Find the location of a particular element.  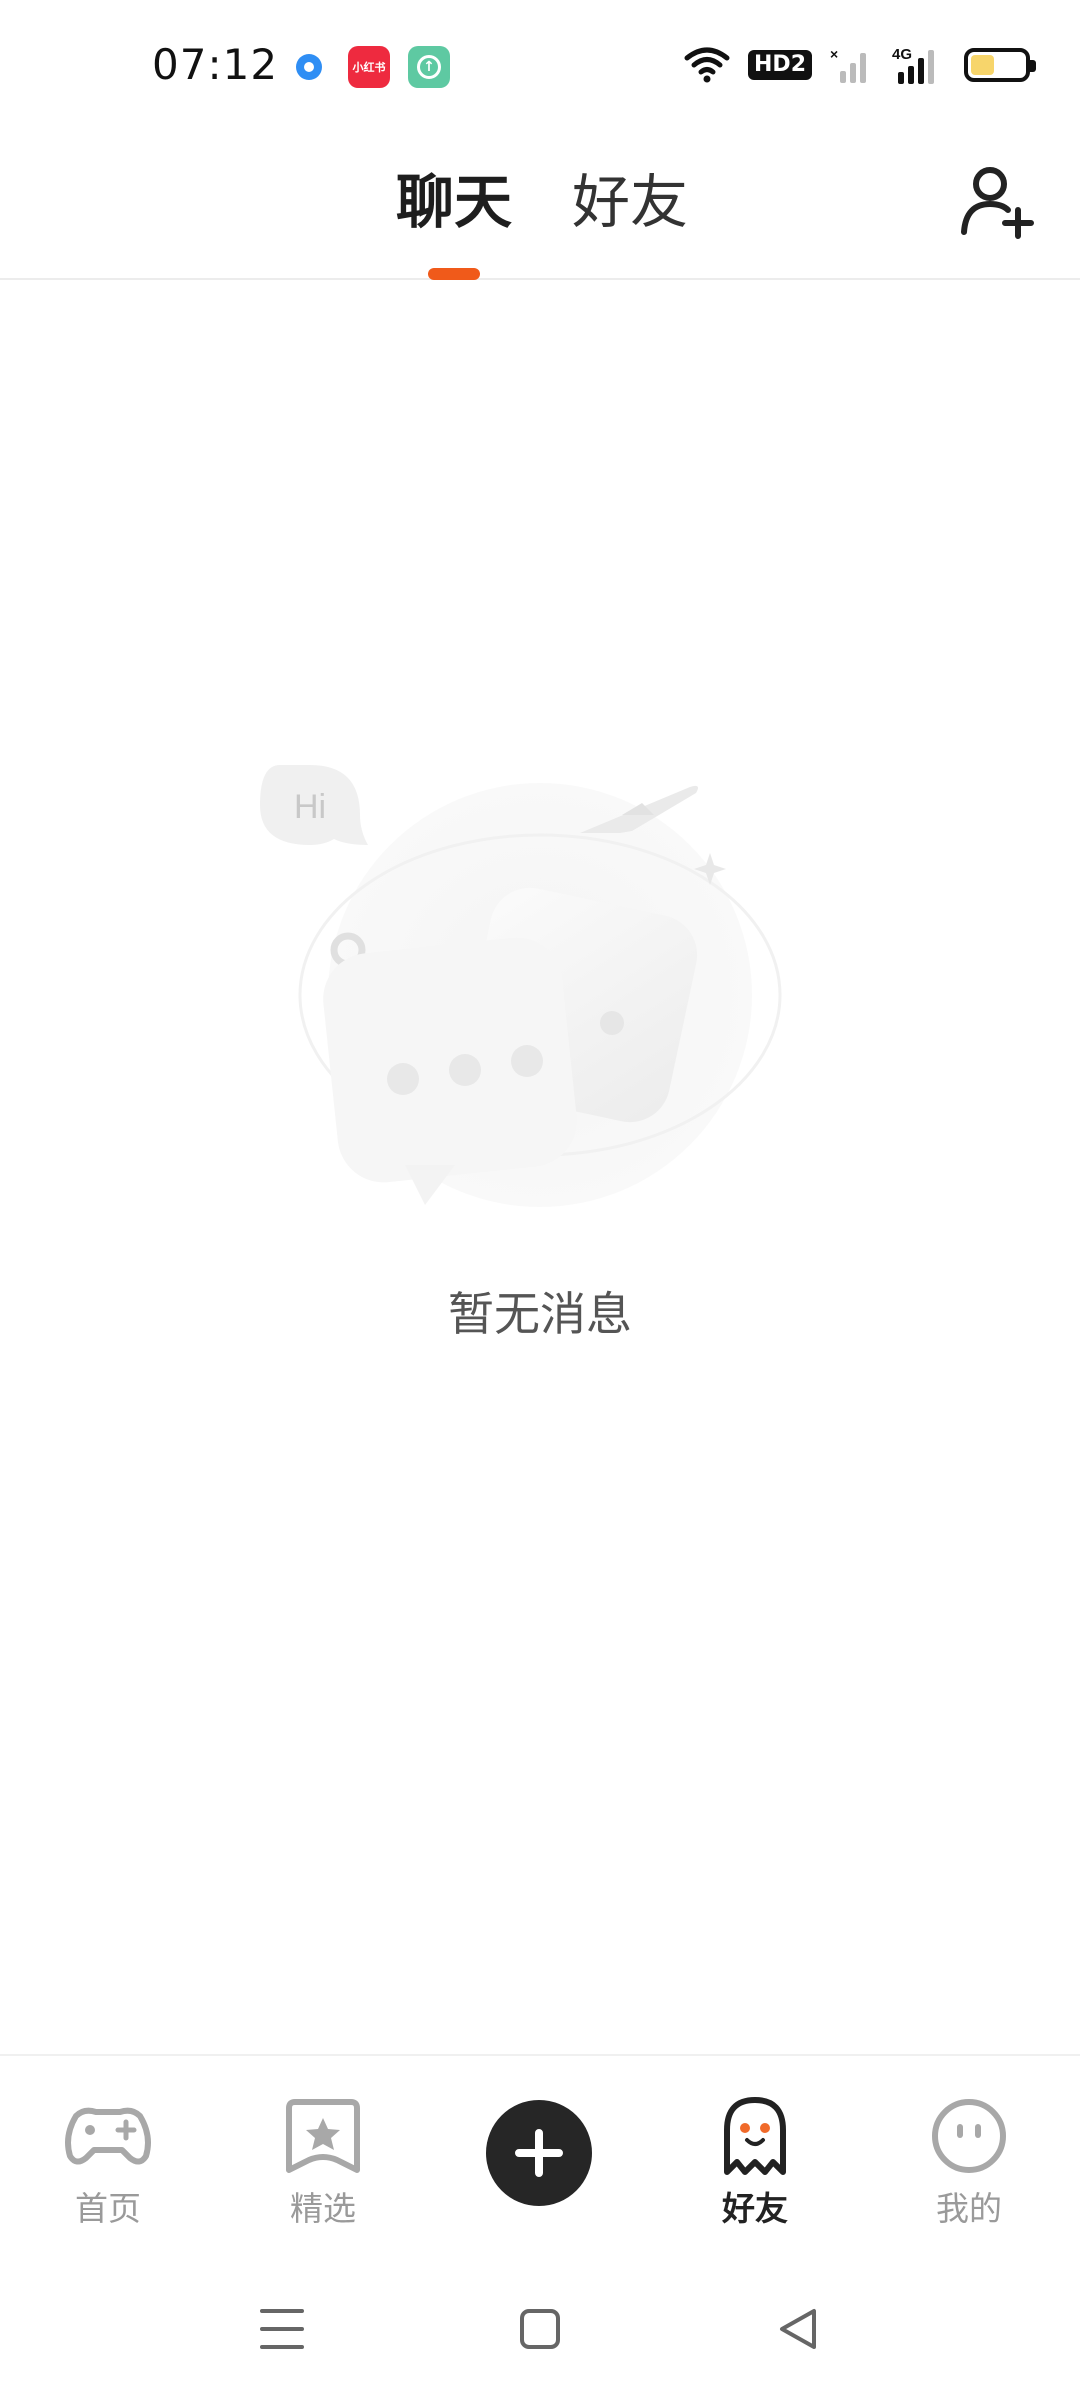

menu-icon is located at coordinates (282, 2329).